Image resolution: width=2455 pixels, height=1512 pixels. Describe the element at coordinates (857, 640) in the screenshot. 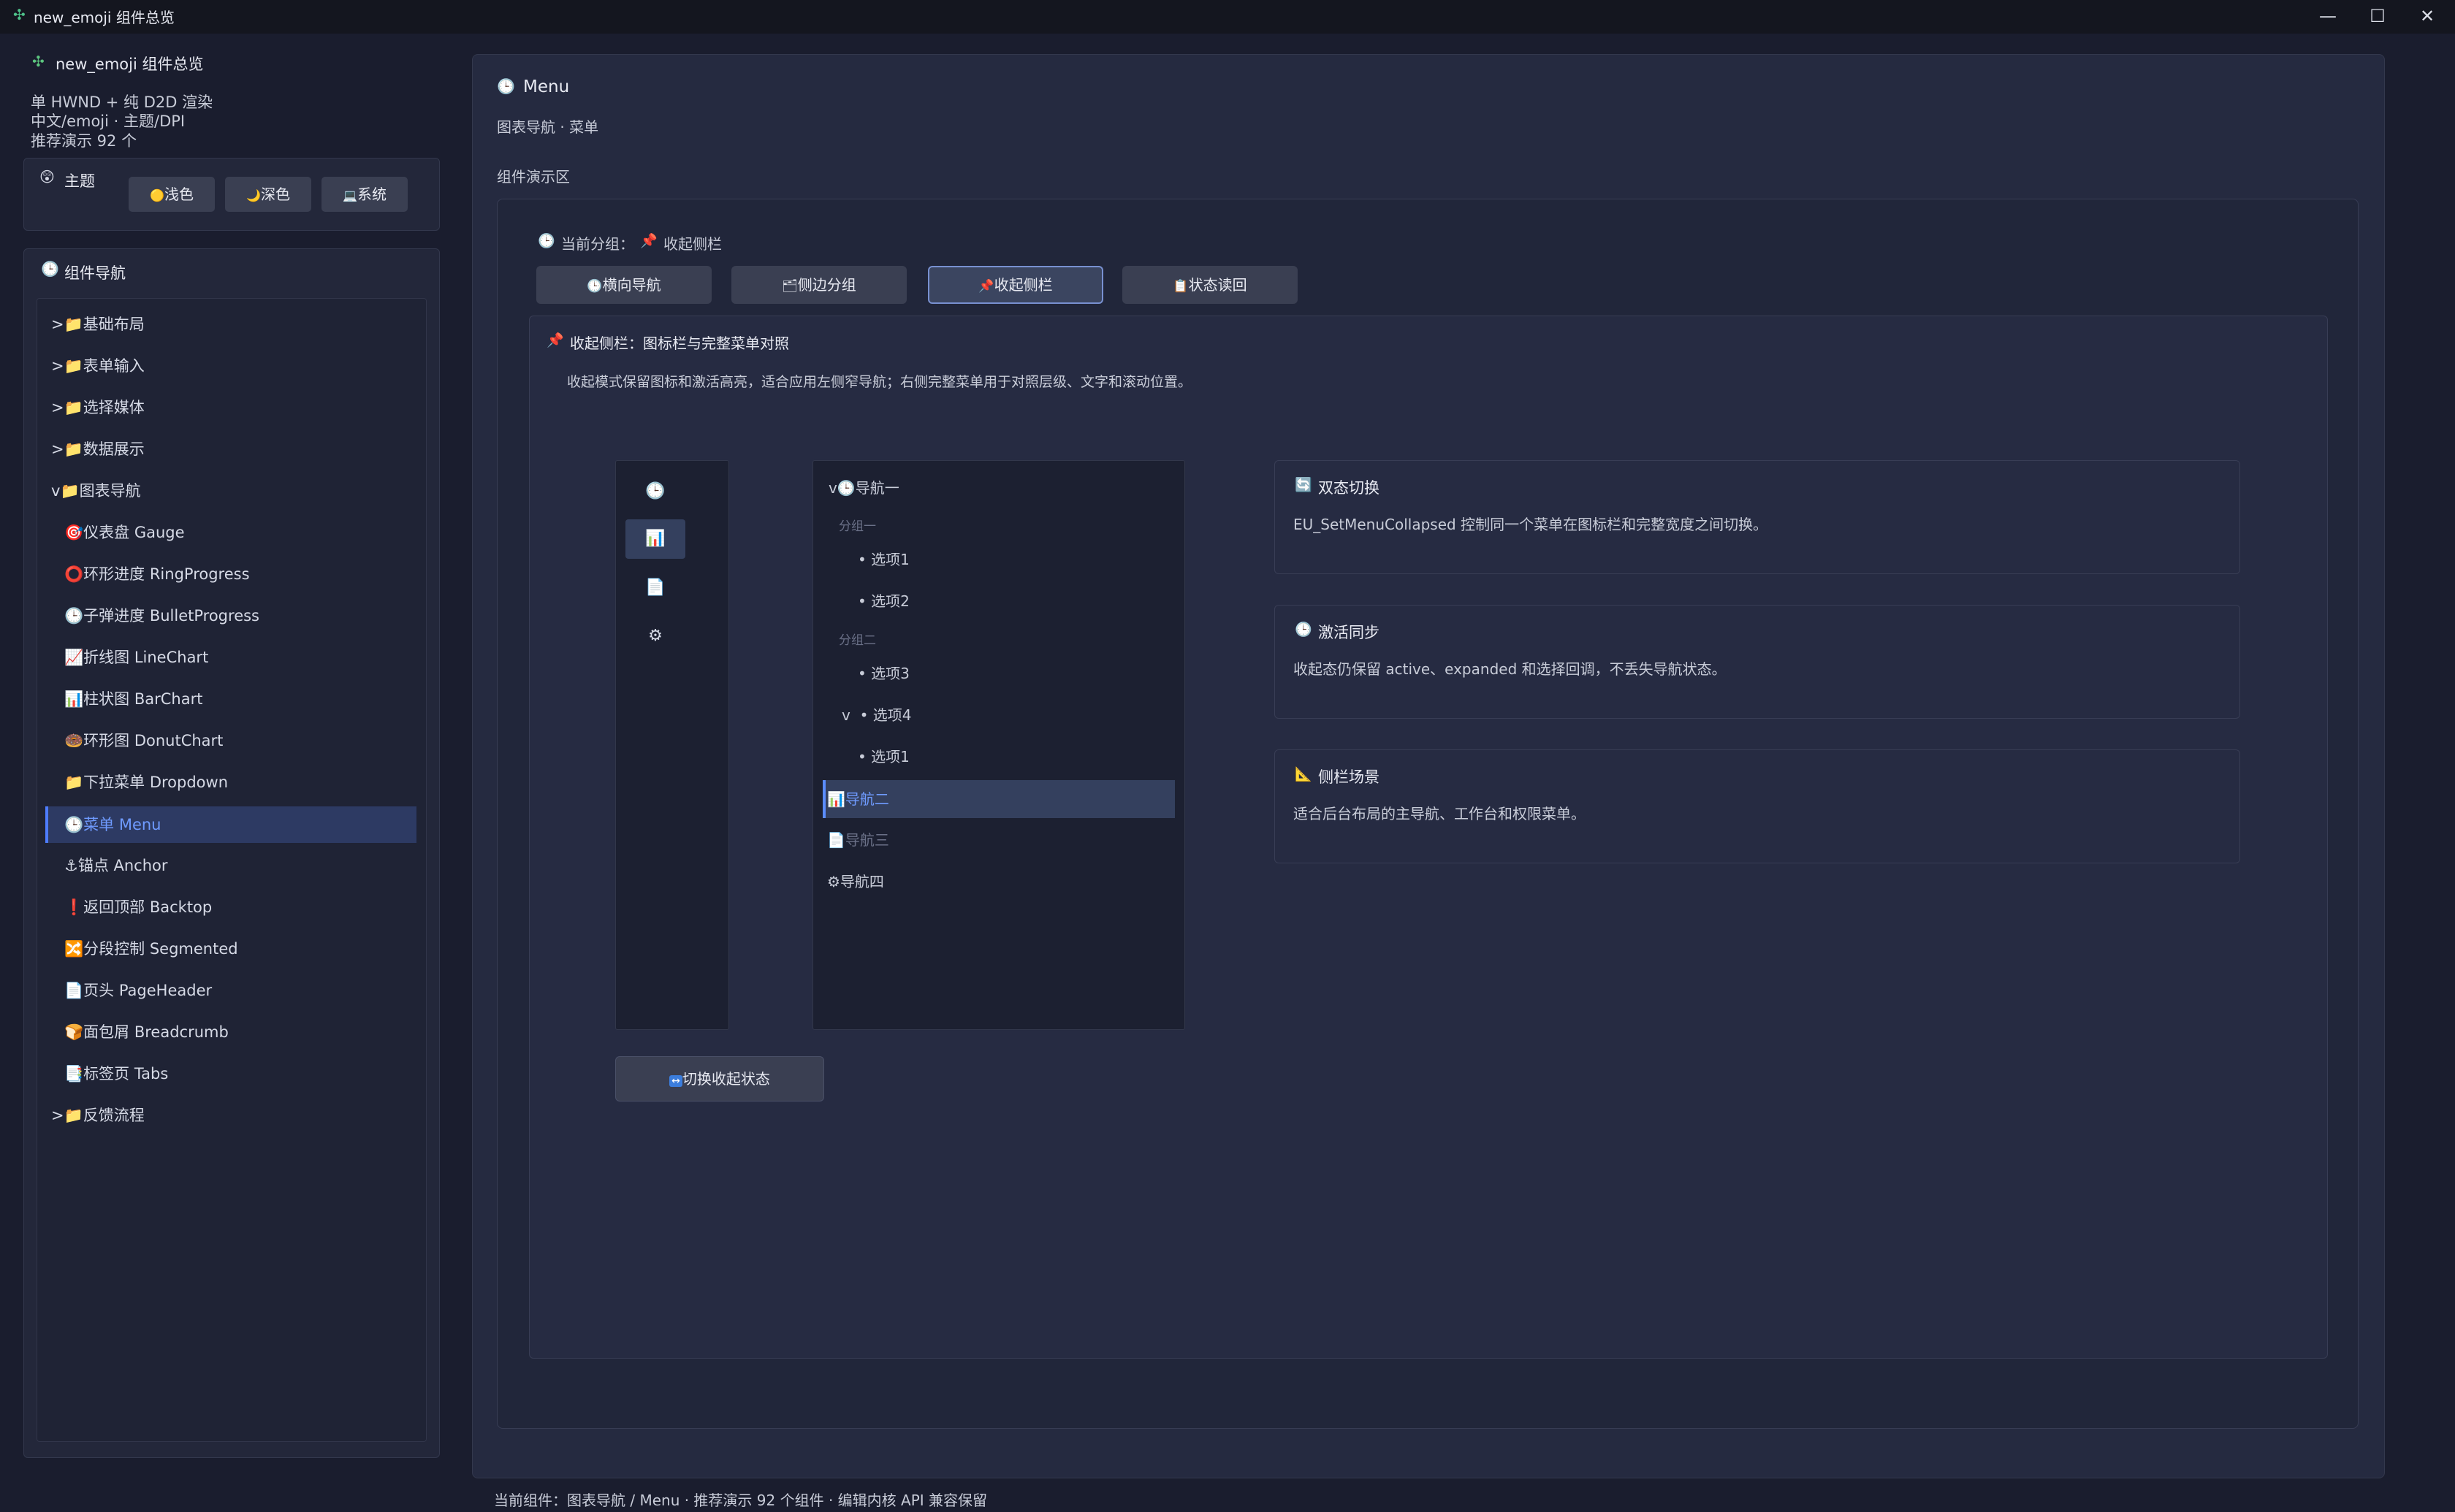

I see `menu-group-label: 分组二` at that location.